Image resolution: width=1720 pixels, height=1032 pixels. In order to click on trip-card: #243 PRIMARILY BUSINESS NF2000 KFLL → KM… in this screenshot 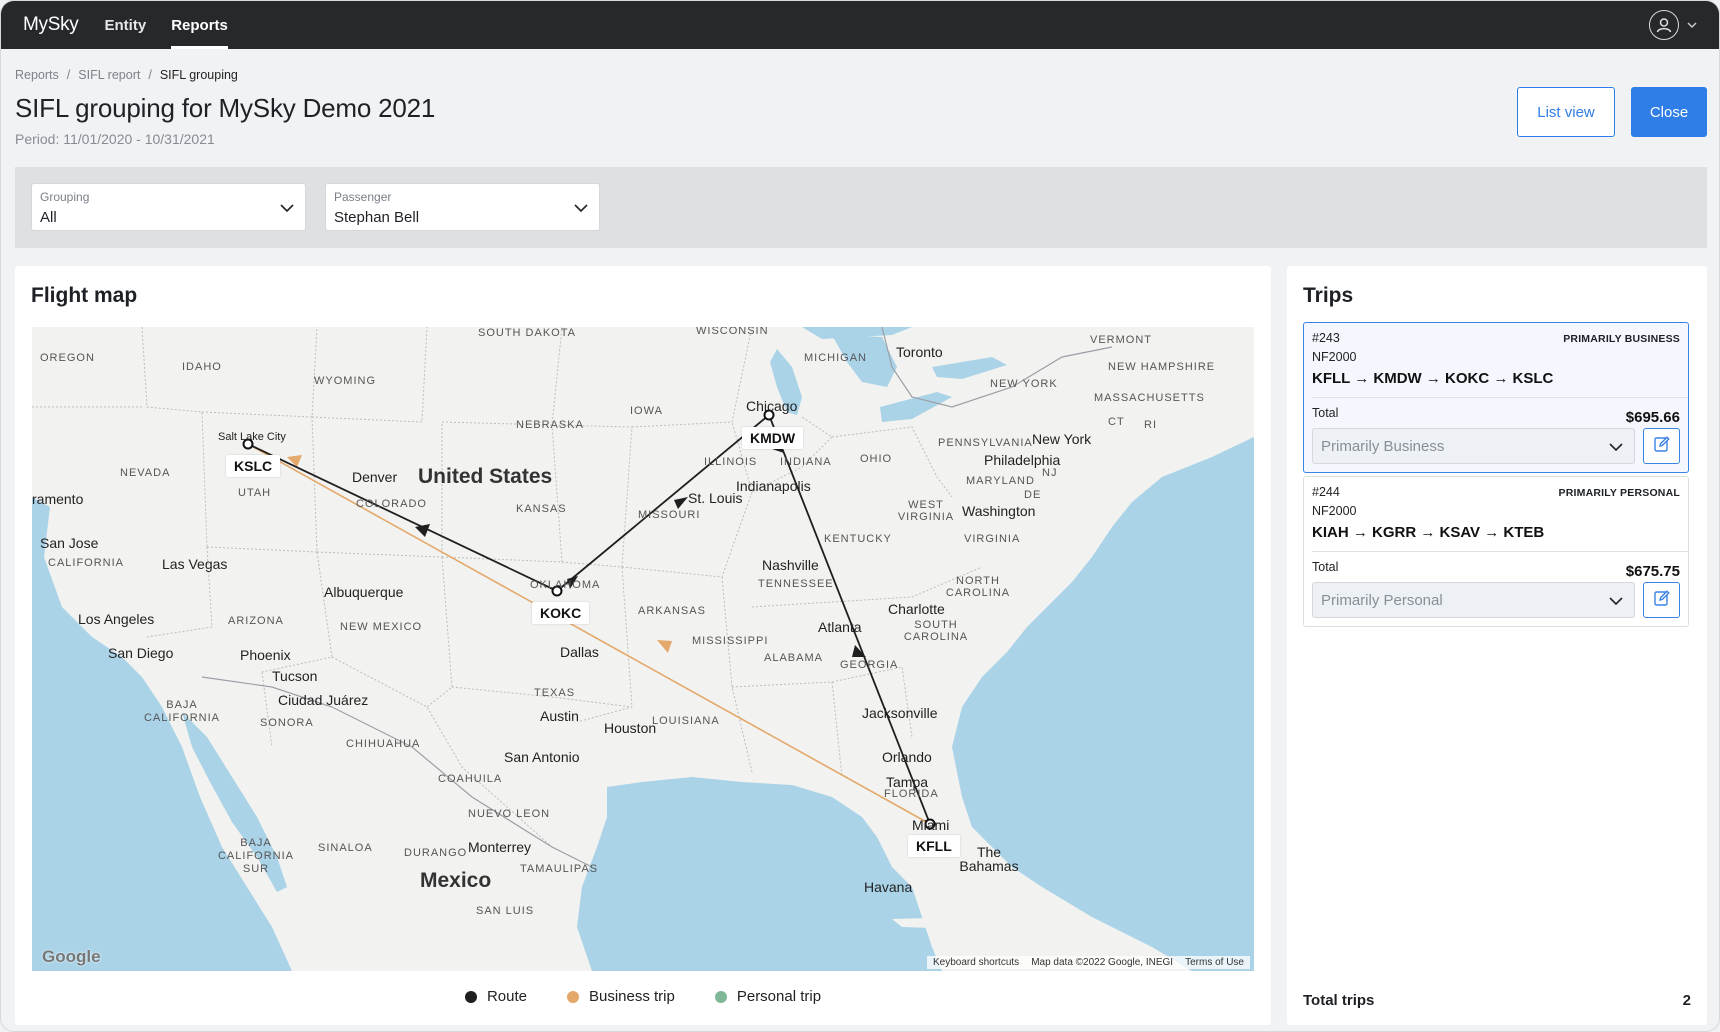, I will do `click(1496, 397)`.